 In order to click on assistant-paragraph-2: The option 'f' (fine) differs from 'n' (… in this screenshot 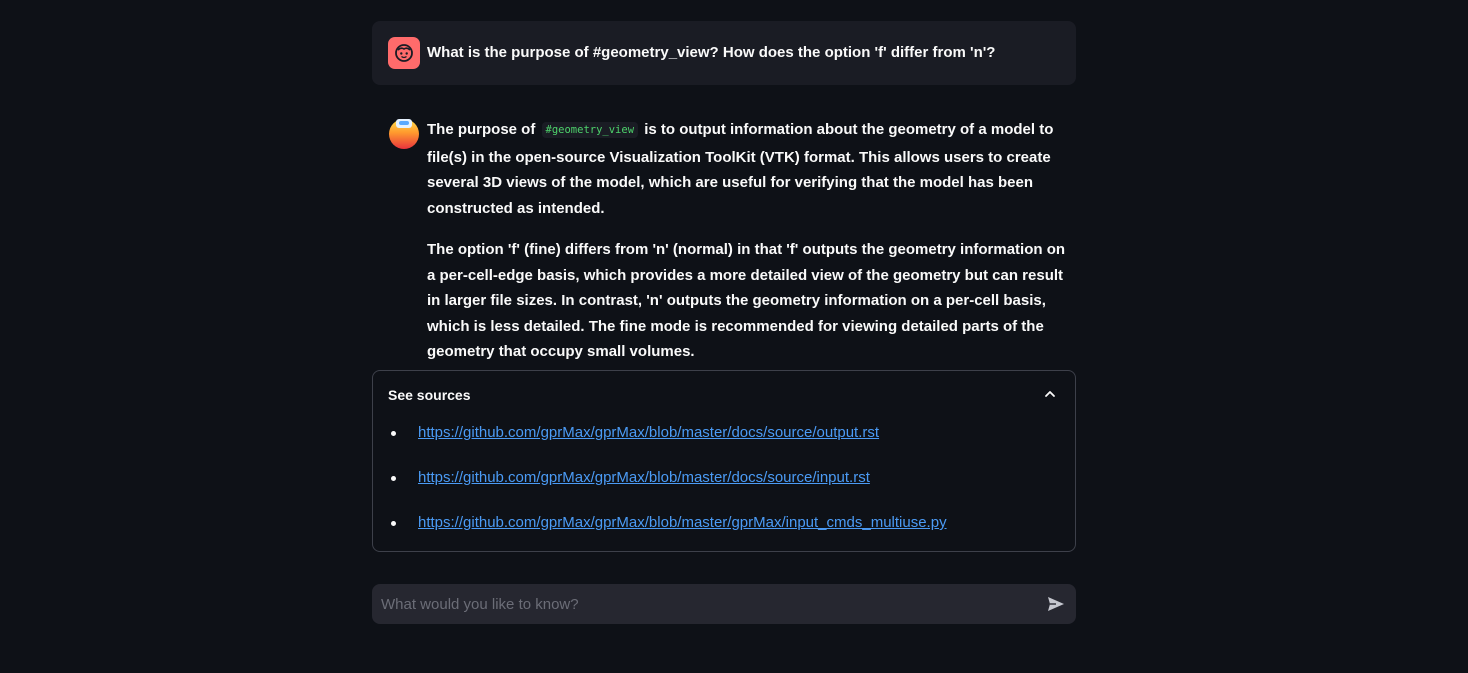, I will do `click(746, 300)`.